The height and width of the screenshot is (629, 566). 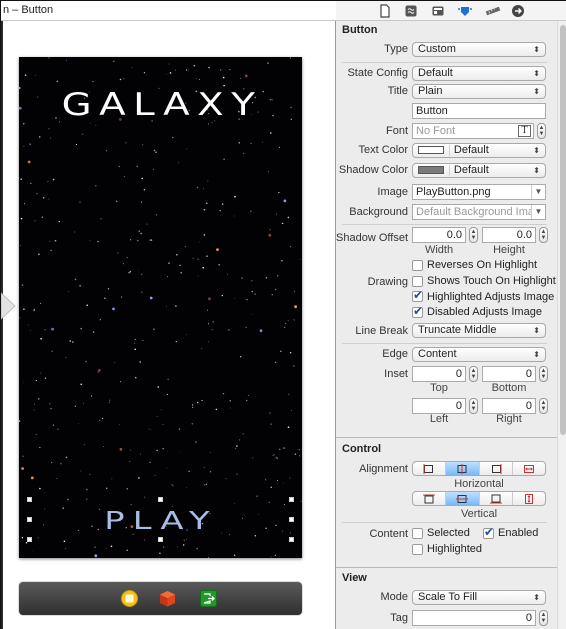 I want to click on align-bottom-icon, so click(x=495, y=498).